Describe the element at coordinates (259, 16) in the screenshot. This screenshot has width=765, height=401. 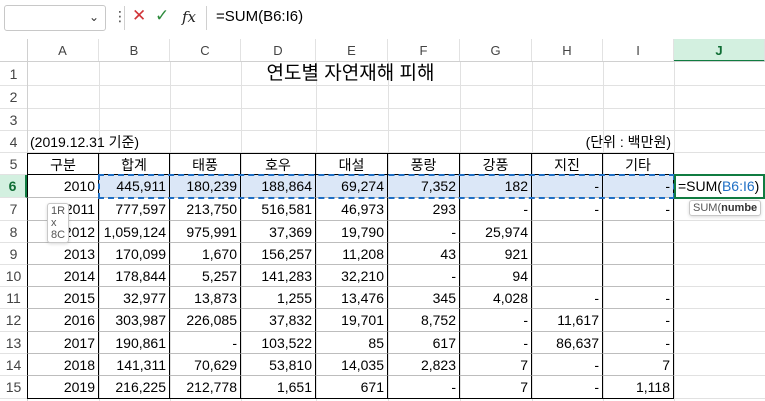
I see `formula-input: =SUM(B6:I6)` at that location.